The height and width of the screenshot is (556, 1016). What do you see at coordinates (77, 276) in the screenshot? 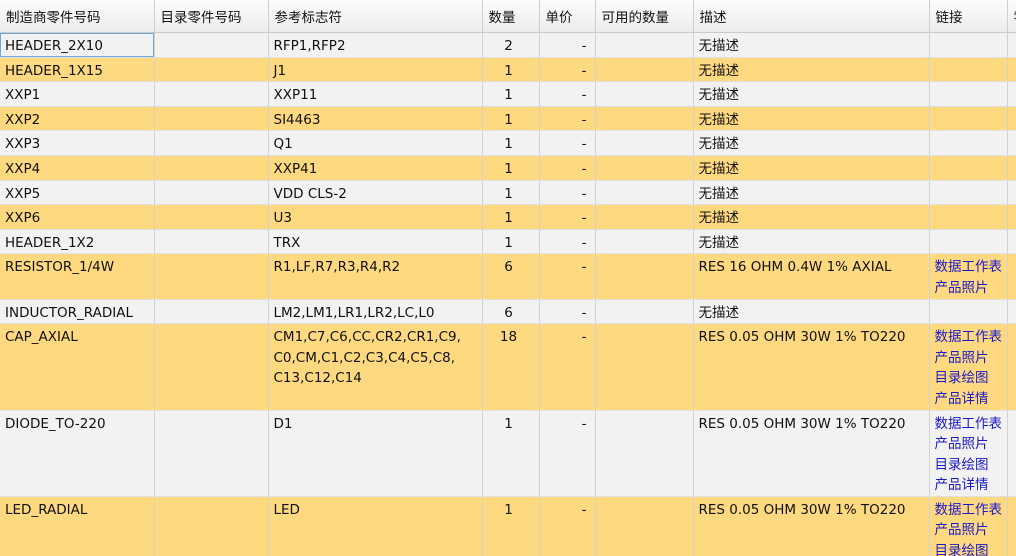
I see `mpn-cell: RESISTOR_1/4W` at bounding box center [77, 276].